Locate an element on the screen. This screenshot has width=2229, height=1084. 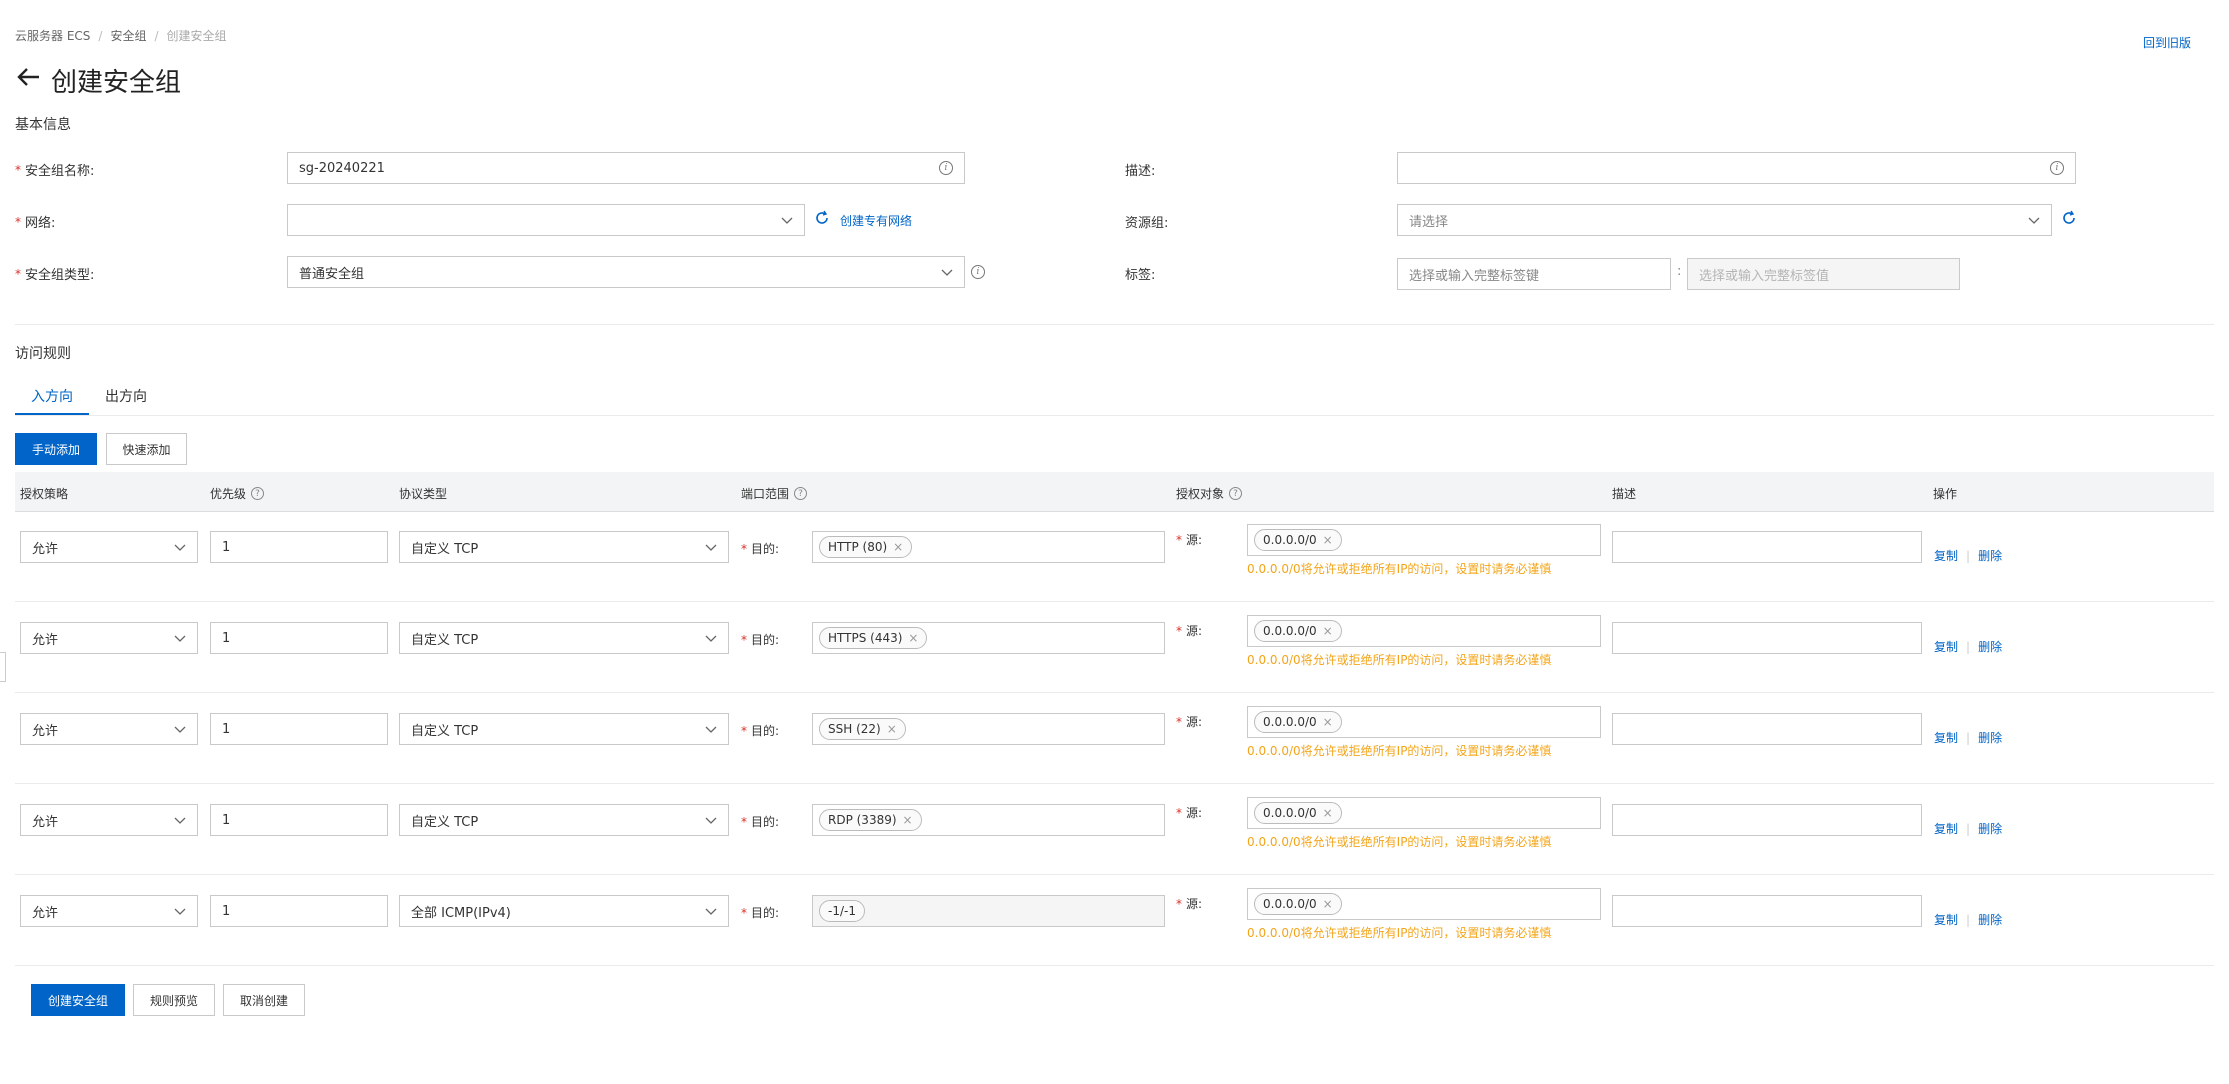
port-tag: RDP (3389) × is located at coordinates (870, 820).